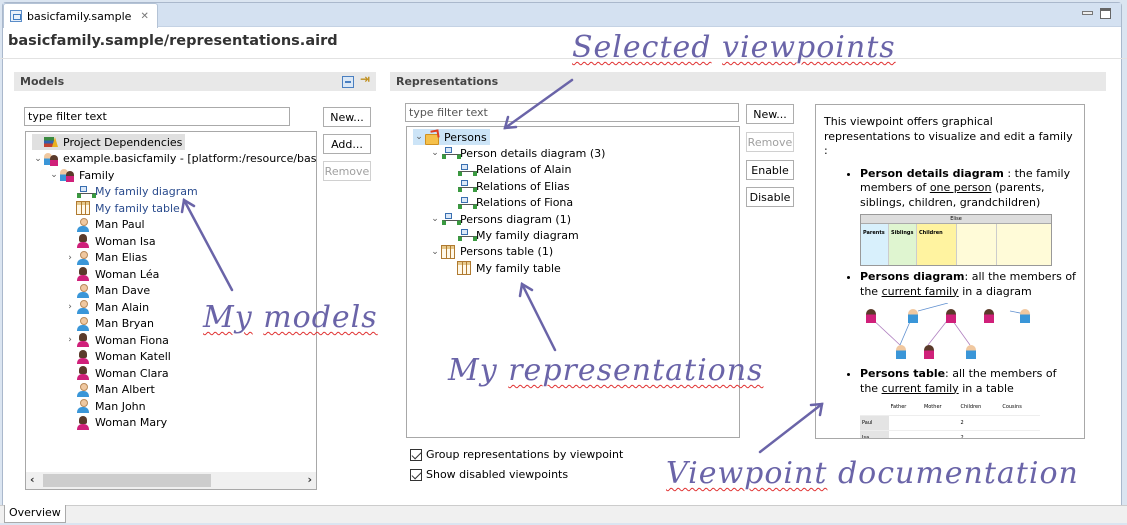 Image resolution: width=1127 pixels, height=525 pixels. What do you see at coordinates (500, 219) in the screenshot?
I see `tree-item: ⌄ Persons diagram (1)` at bounding box center [500, 219].